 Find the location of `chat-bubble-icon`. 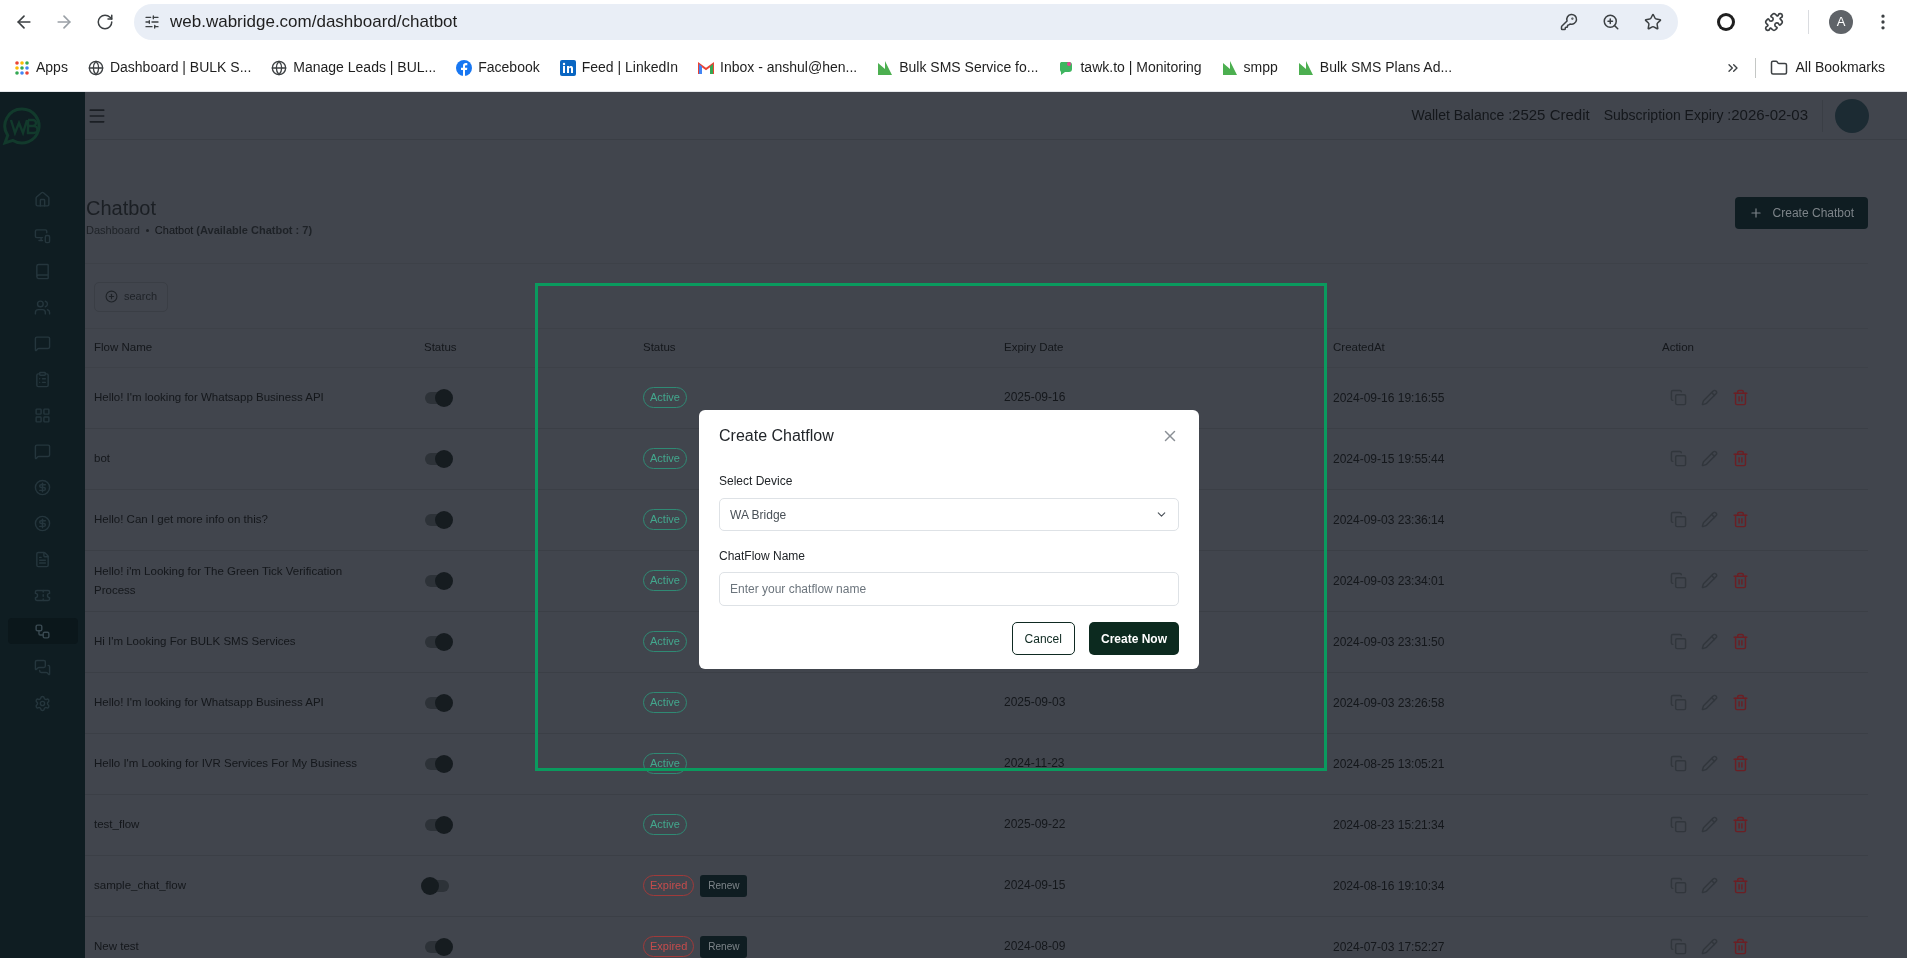

chat-bubble-icon is located at coordinates (1066, 67).